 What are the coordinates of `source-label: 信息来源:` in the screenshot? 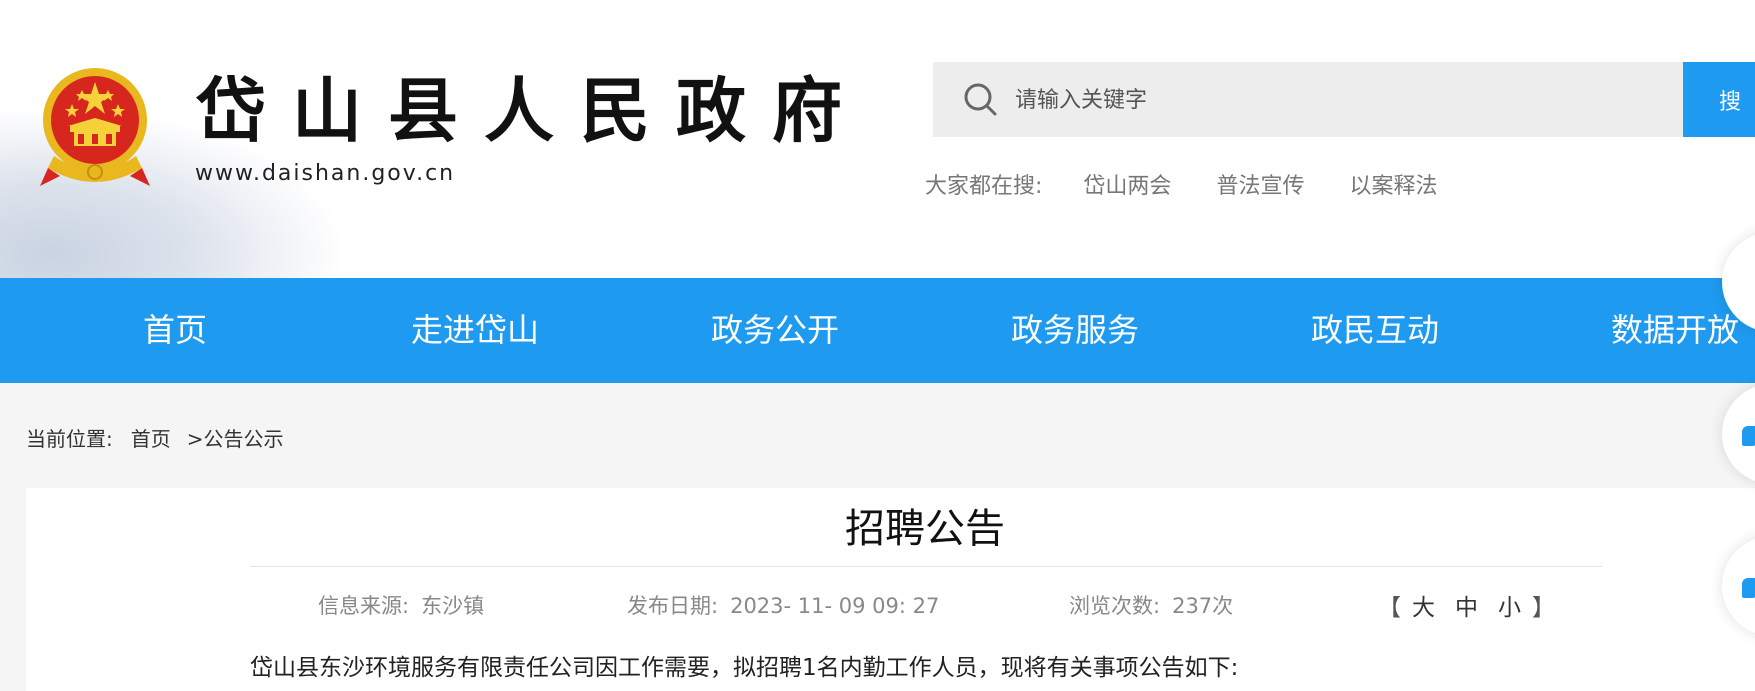 It's located at (364, 606).